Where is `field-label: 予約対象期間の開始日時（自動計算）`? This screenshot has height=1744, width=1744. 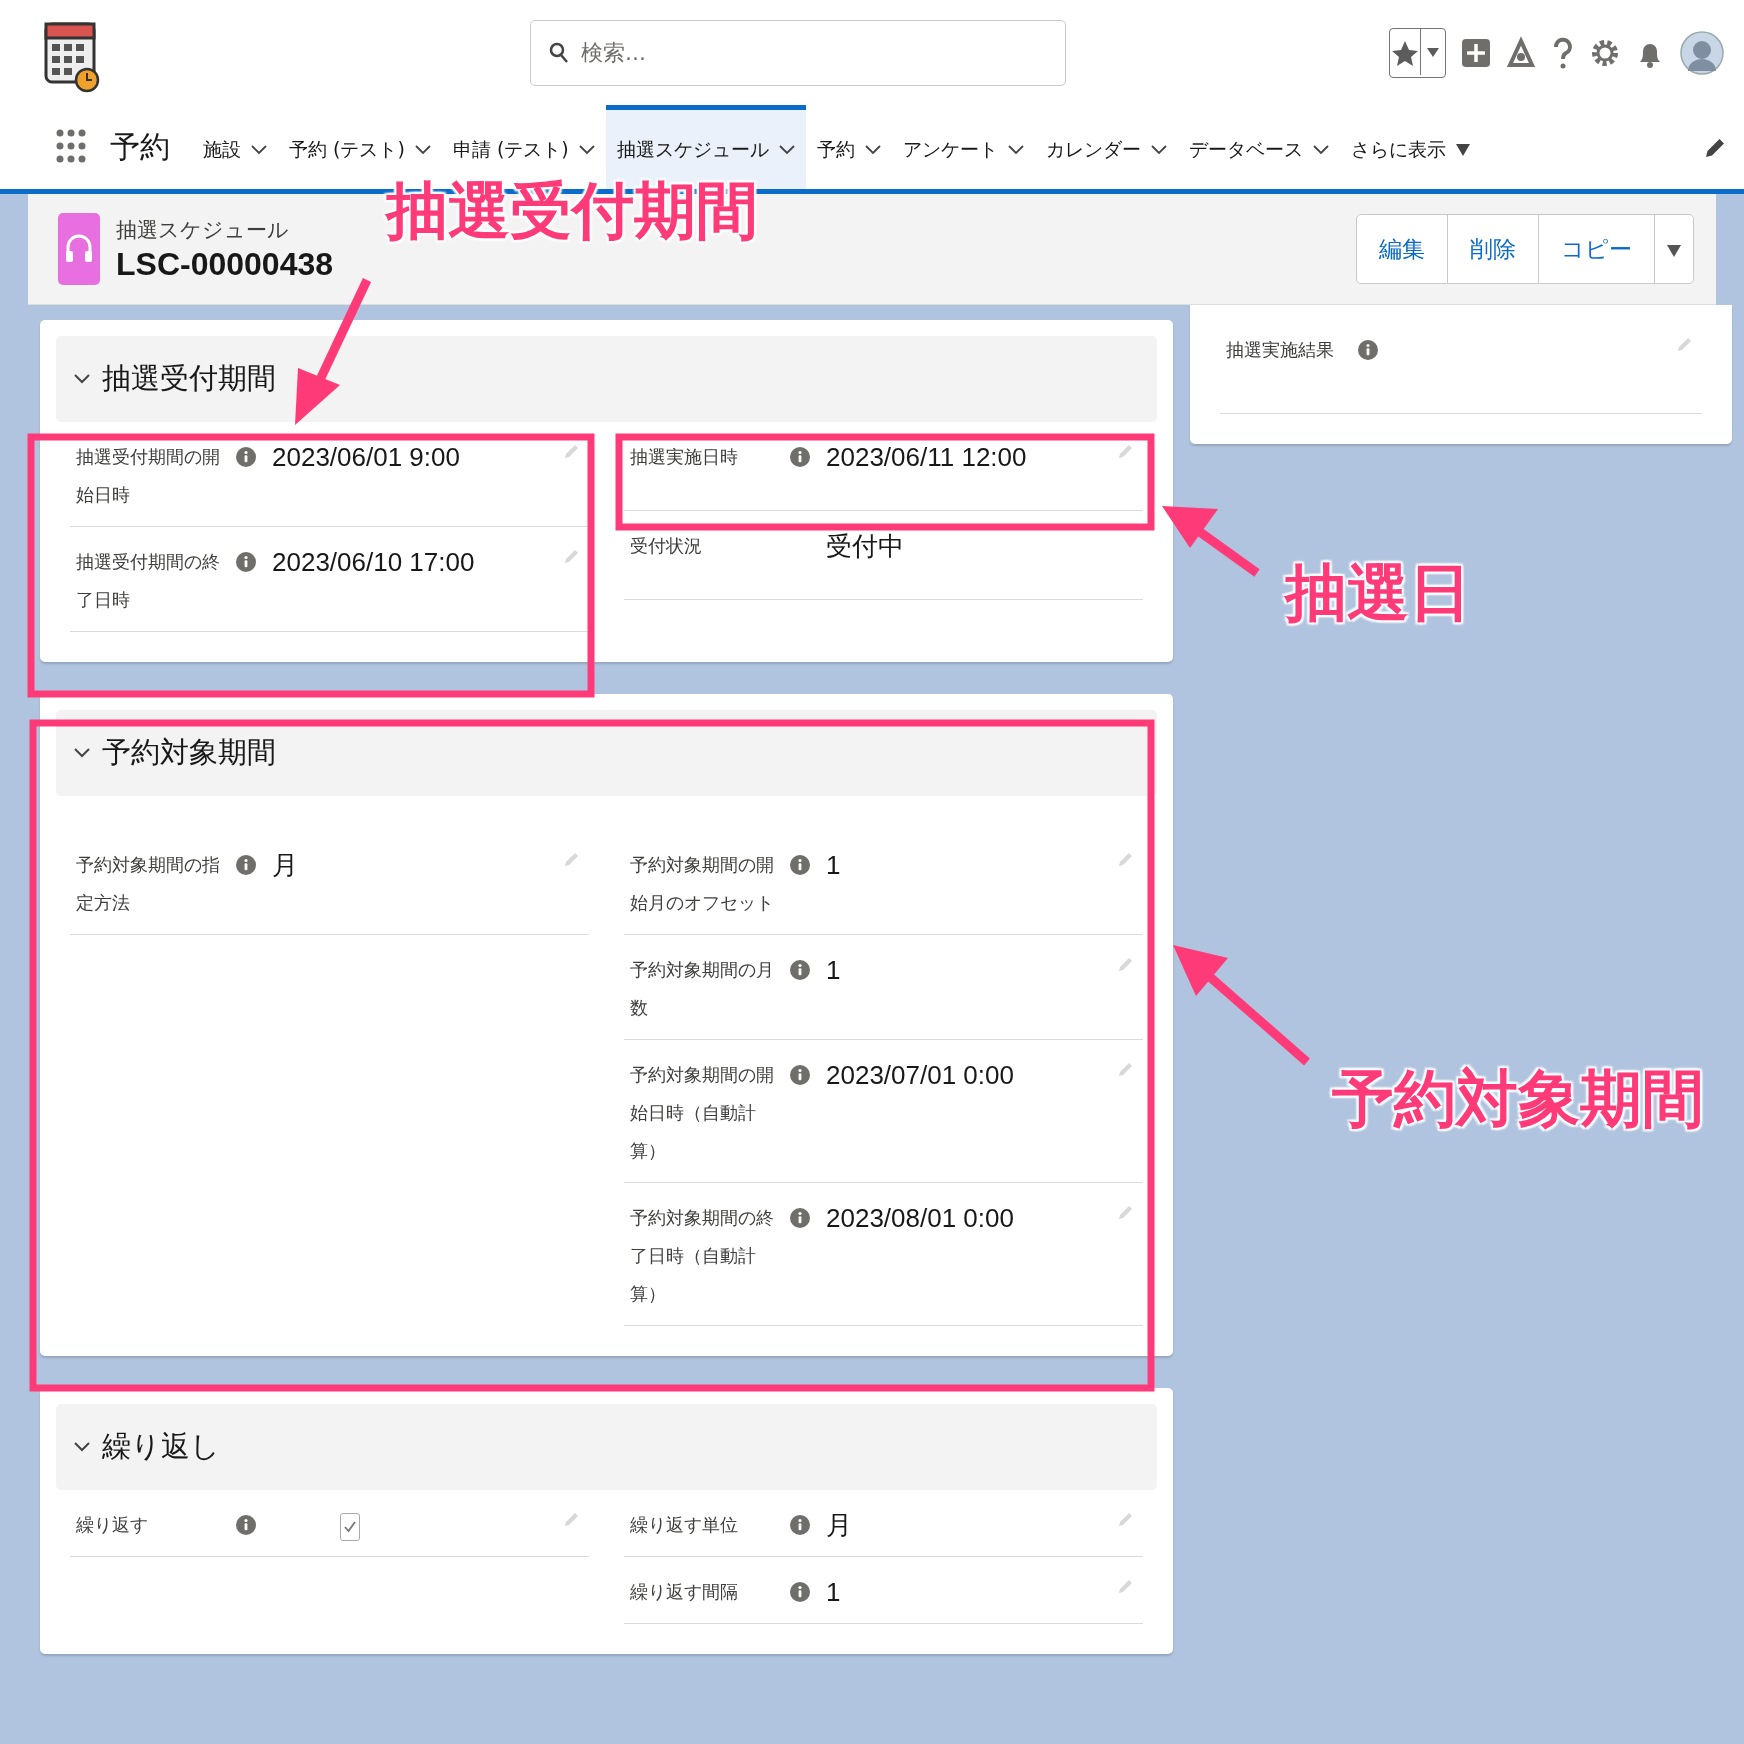
field-label: 予約対象期間の開始日時（自動計算） is located at coordinates (702, 1113).